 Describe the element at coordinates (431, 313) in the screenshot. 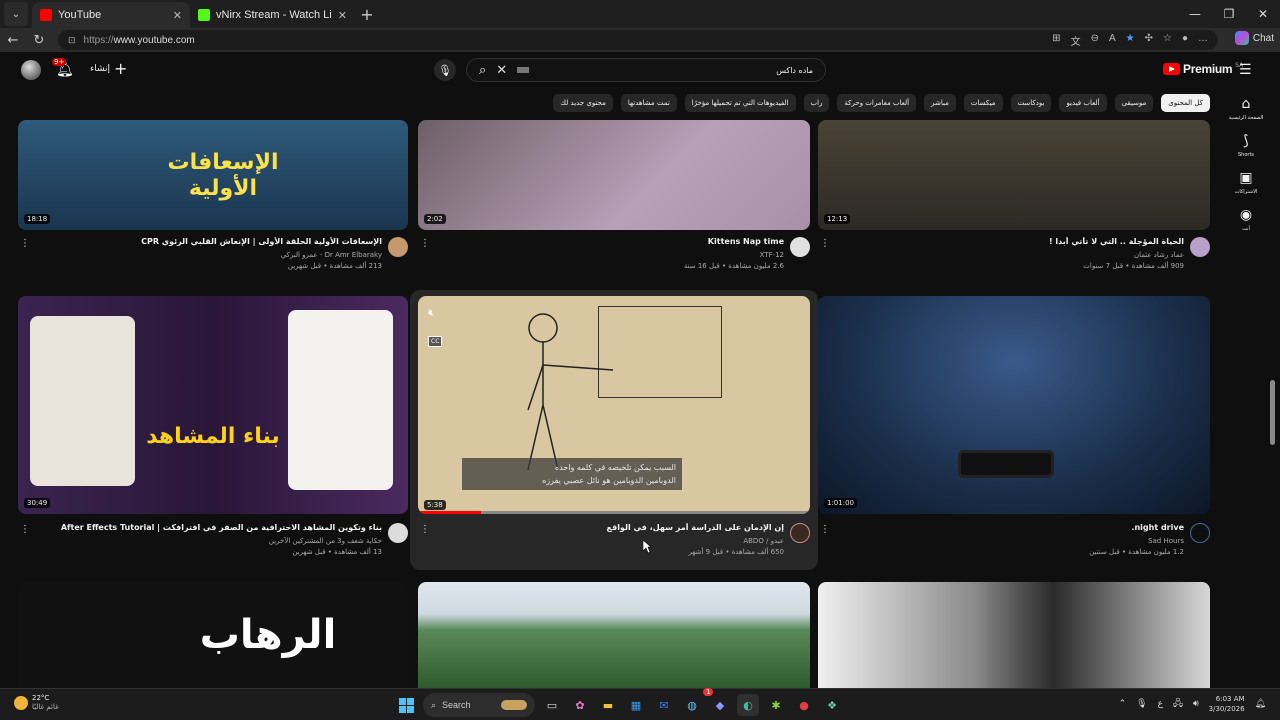

I see `mute-icon: 🔇︎` at that location.